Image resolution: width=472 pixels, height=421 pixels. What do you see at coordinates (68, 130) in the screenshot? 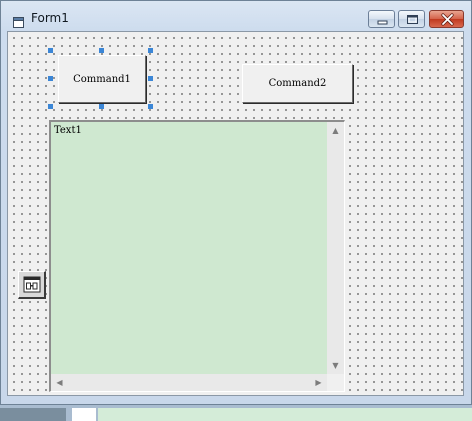
I see `text1-value: Text1` at bounding box center [68, 130].